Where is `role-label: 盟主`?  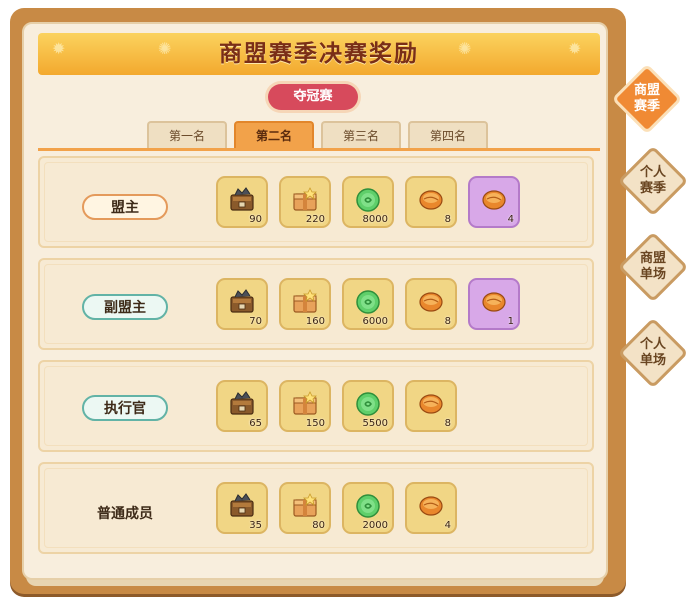
role-label: 盟主 is located at coordinates (125, 207).